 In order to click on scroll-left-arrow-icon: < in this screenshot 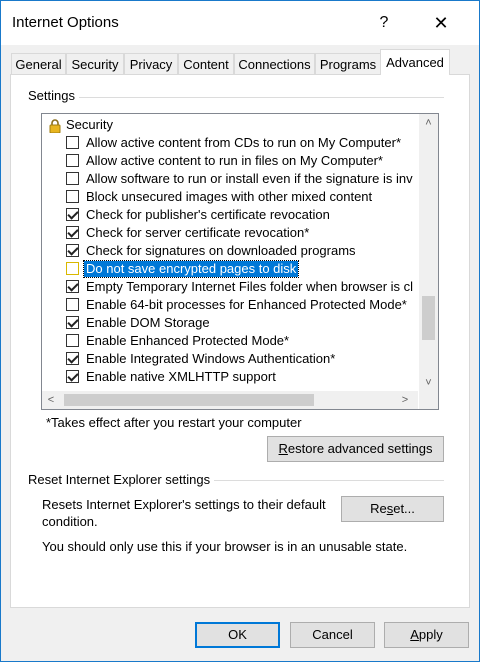, I will do `click(51, 400)`.